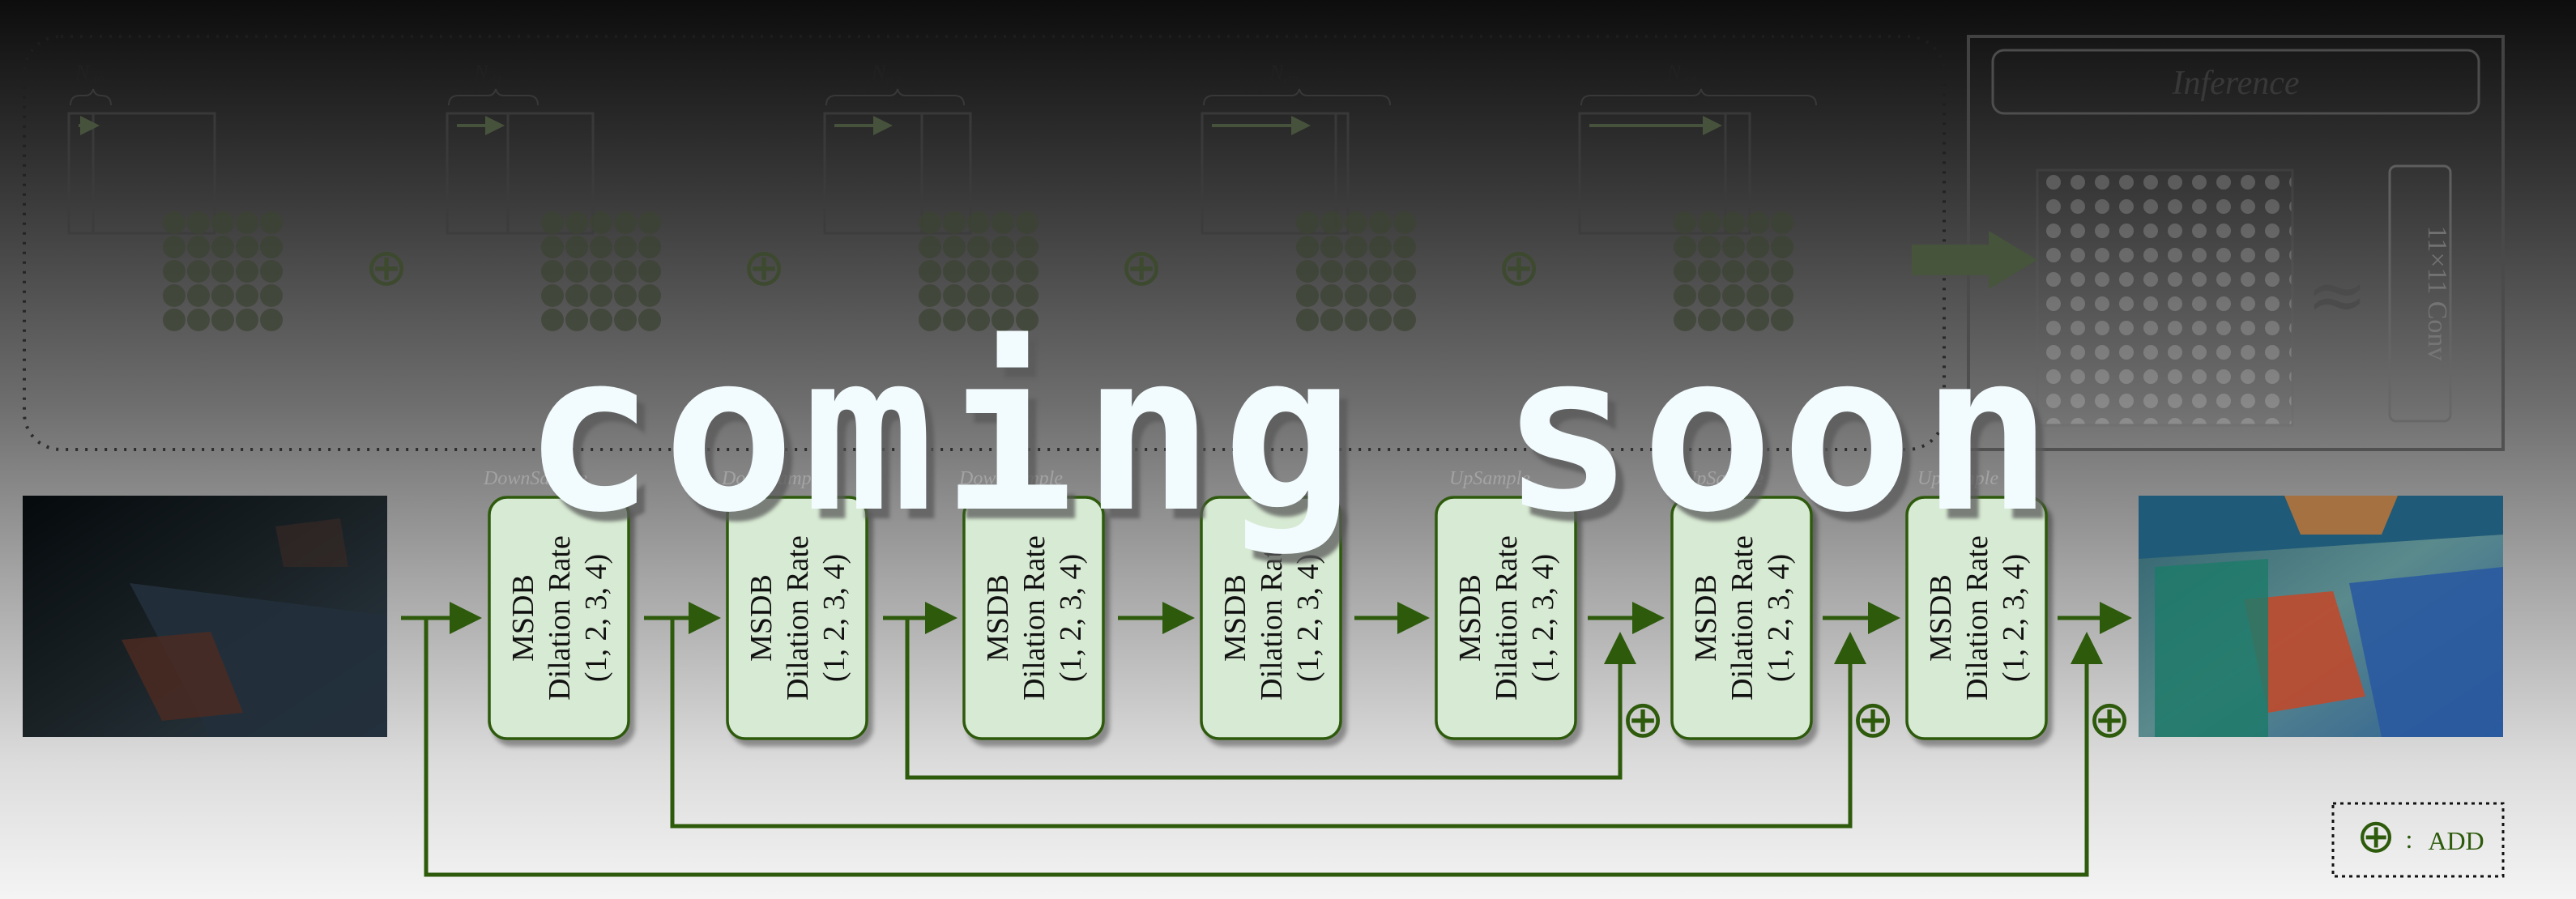 Image resolution: width=2576 pixels, height=899 pixels. What do you see at coordinates (205, 616) in the screenshot?
I see `input-image` at bounding box center [205, 616].